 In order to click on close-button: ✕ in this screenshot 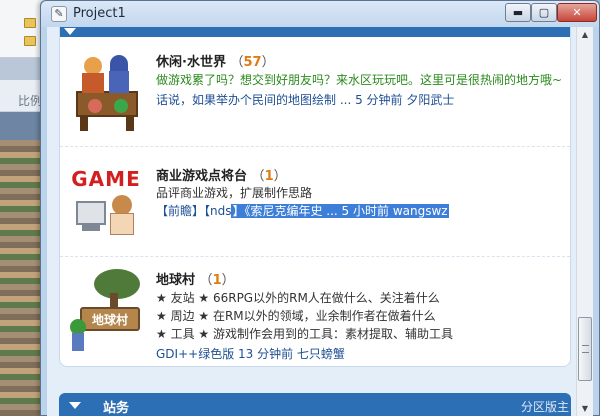, I will do `click(577, 12)`.